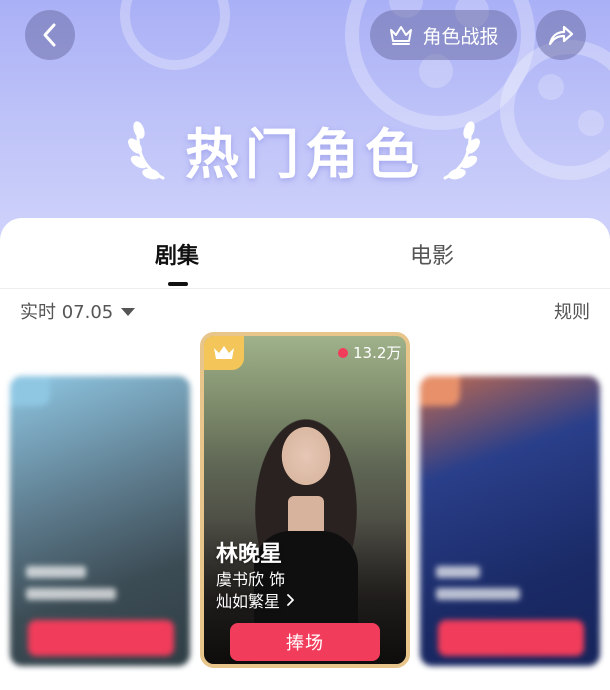  What do you see at coordinates (343, 352) in the screenshot?
I see `heat-dot-icon` at bounding box center [343, 352].